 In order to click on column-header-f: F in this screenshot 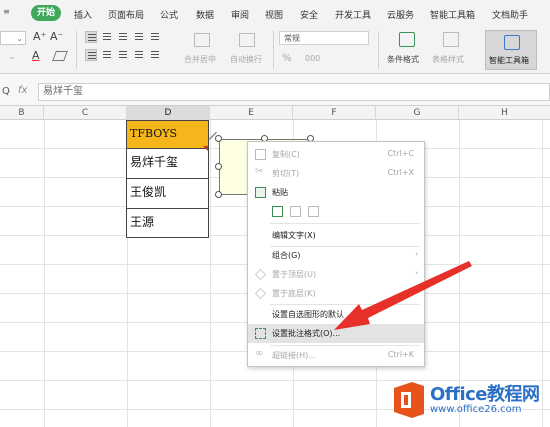, I will do `click(334, 113)`.